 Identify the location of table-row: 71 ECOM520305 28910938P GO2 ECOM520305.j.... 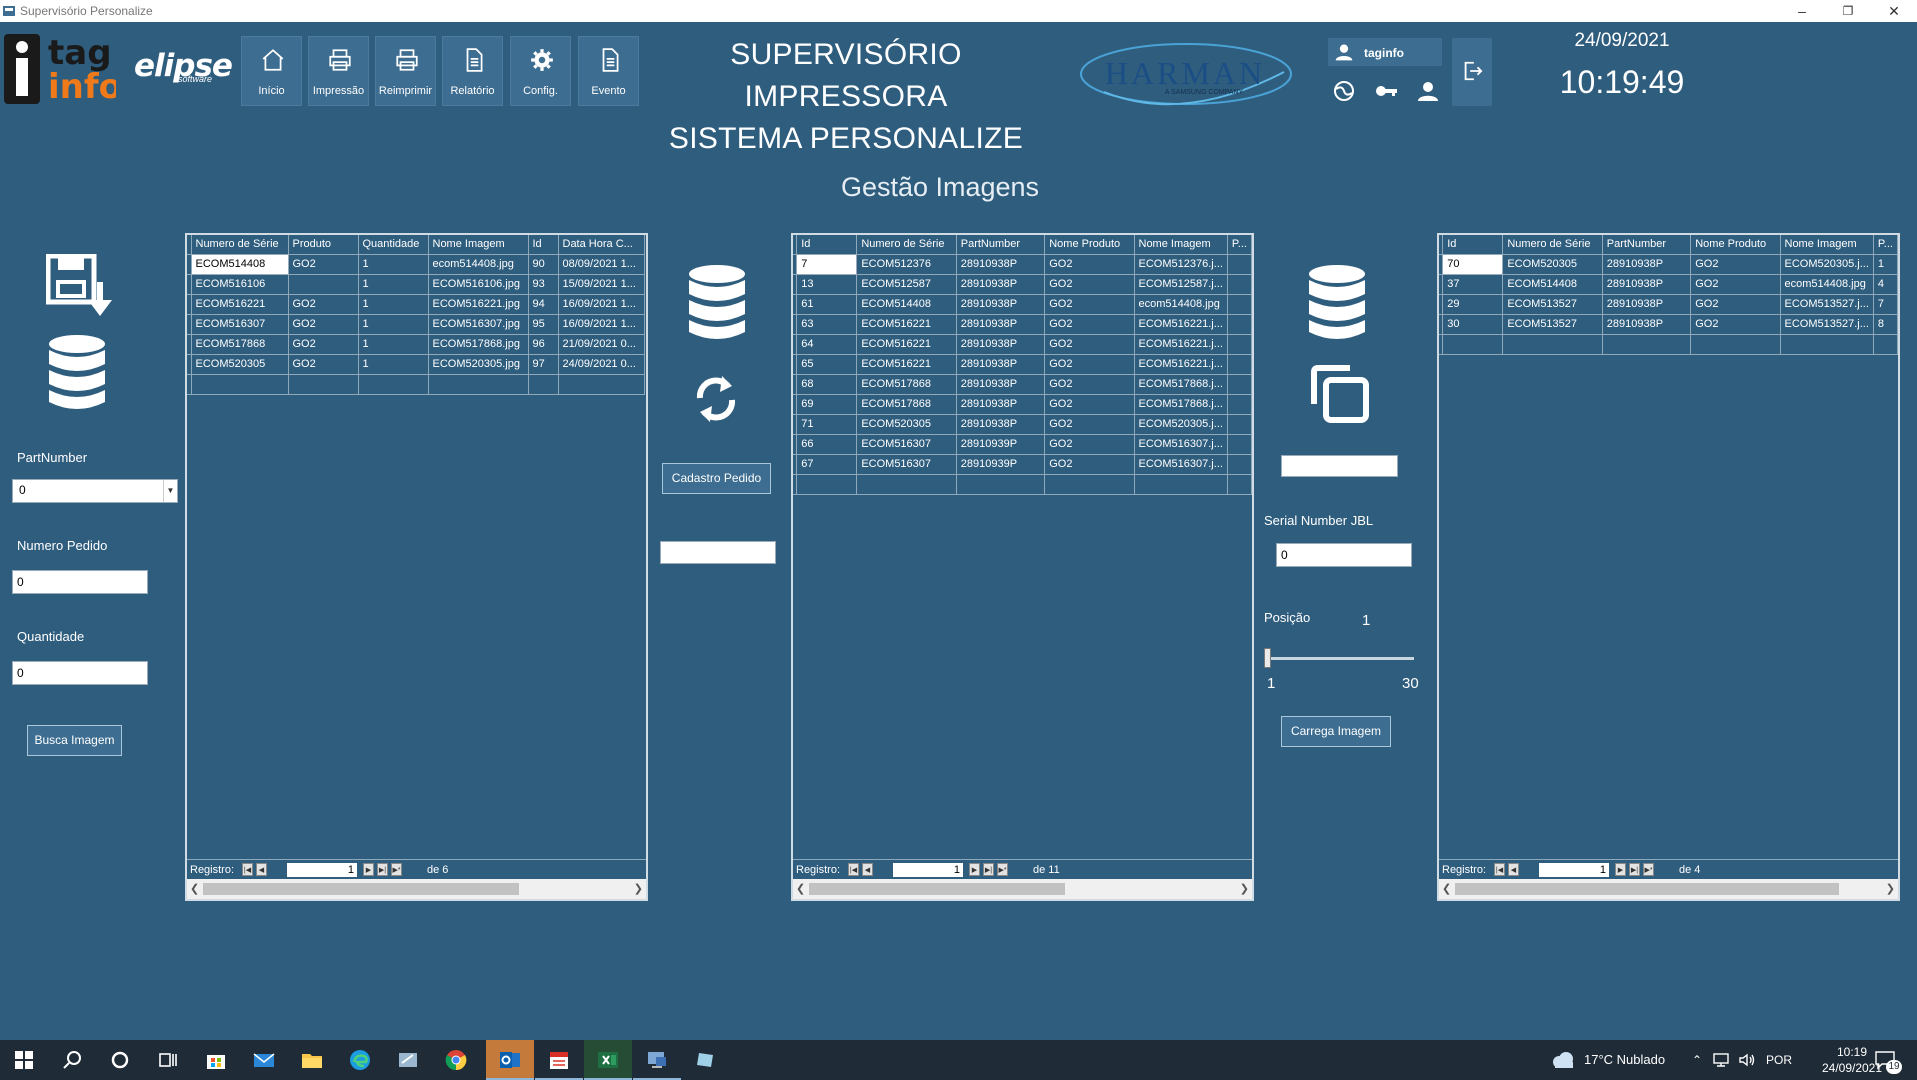
(1022, 424).